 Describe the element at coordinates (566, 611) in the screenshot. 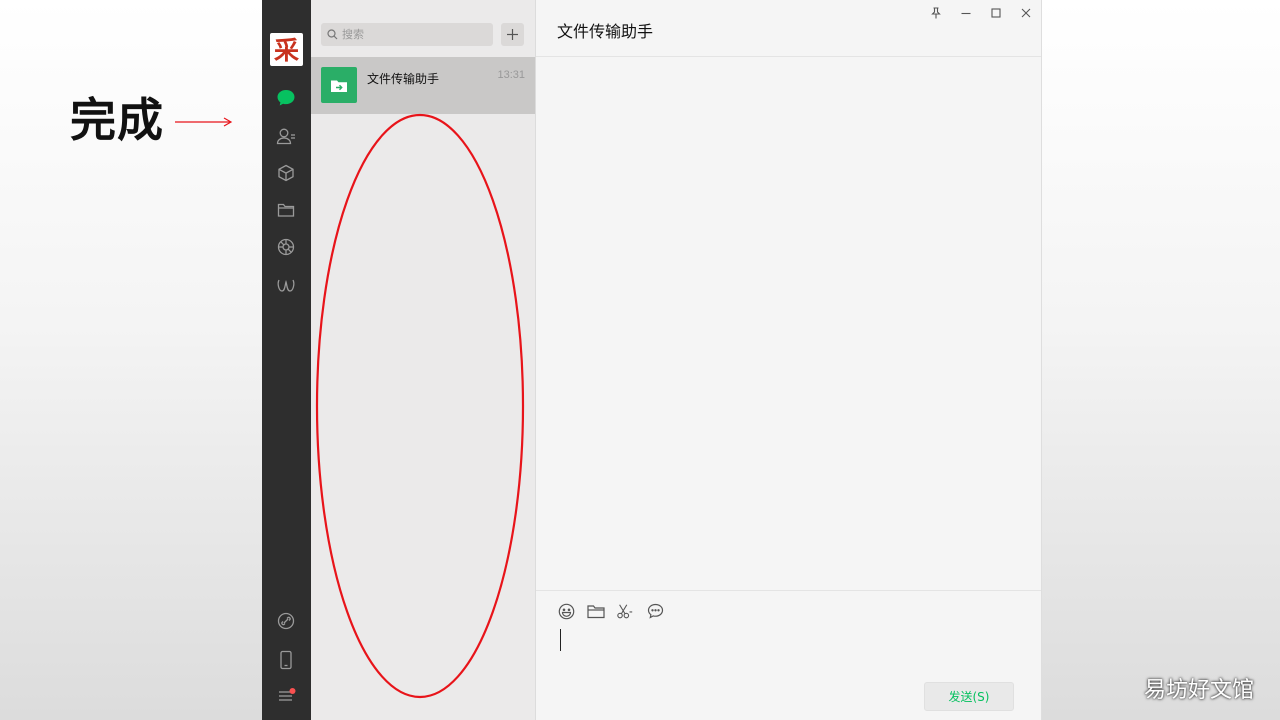

I see `emoji-icon` at that location.